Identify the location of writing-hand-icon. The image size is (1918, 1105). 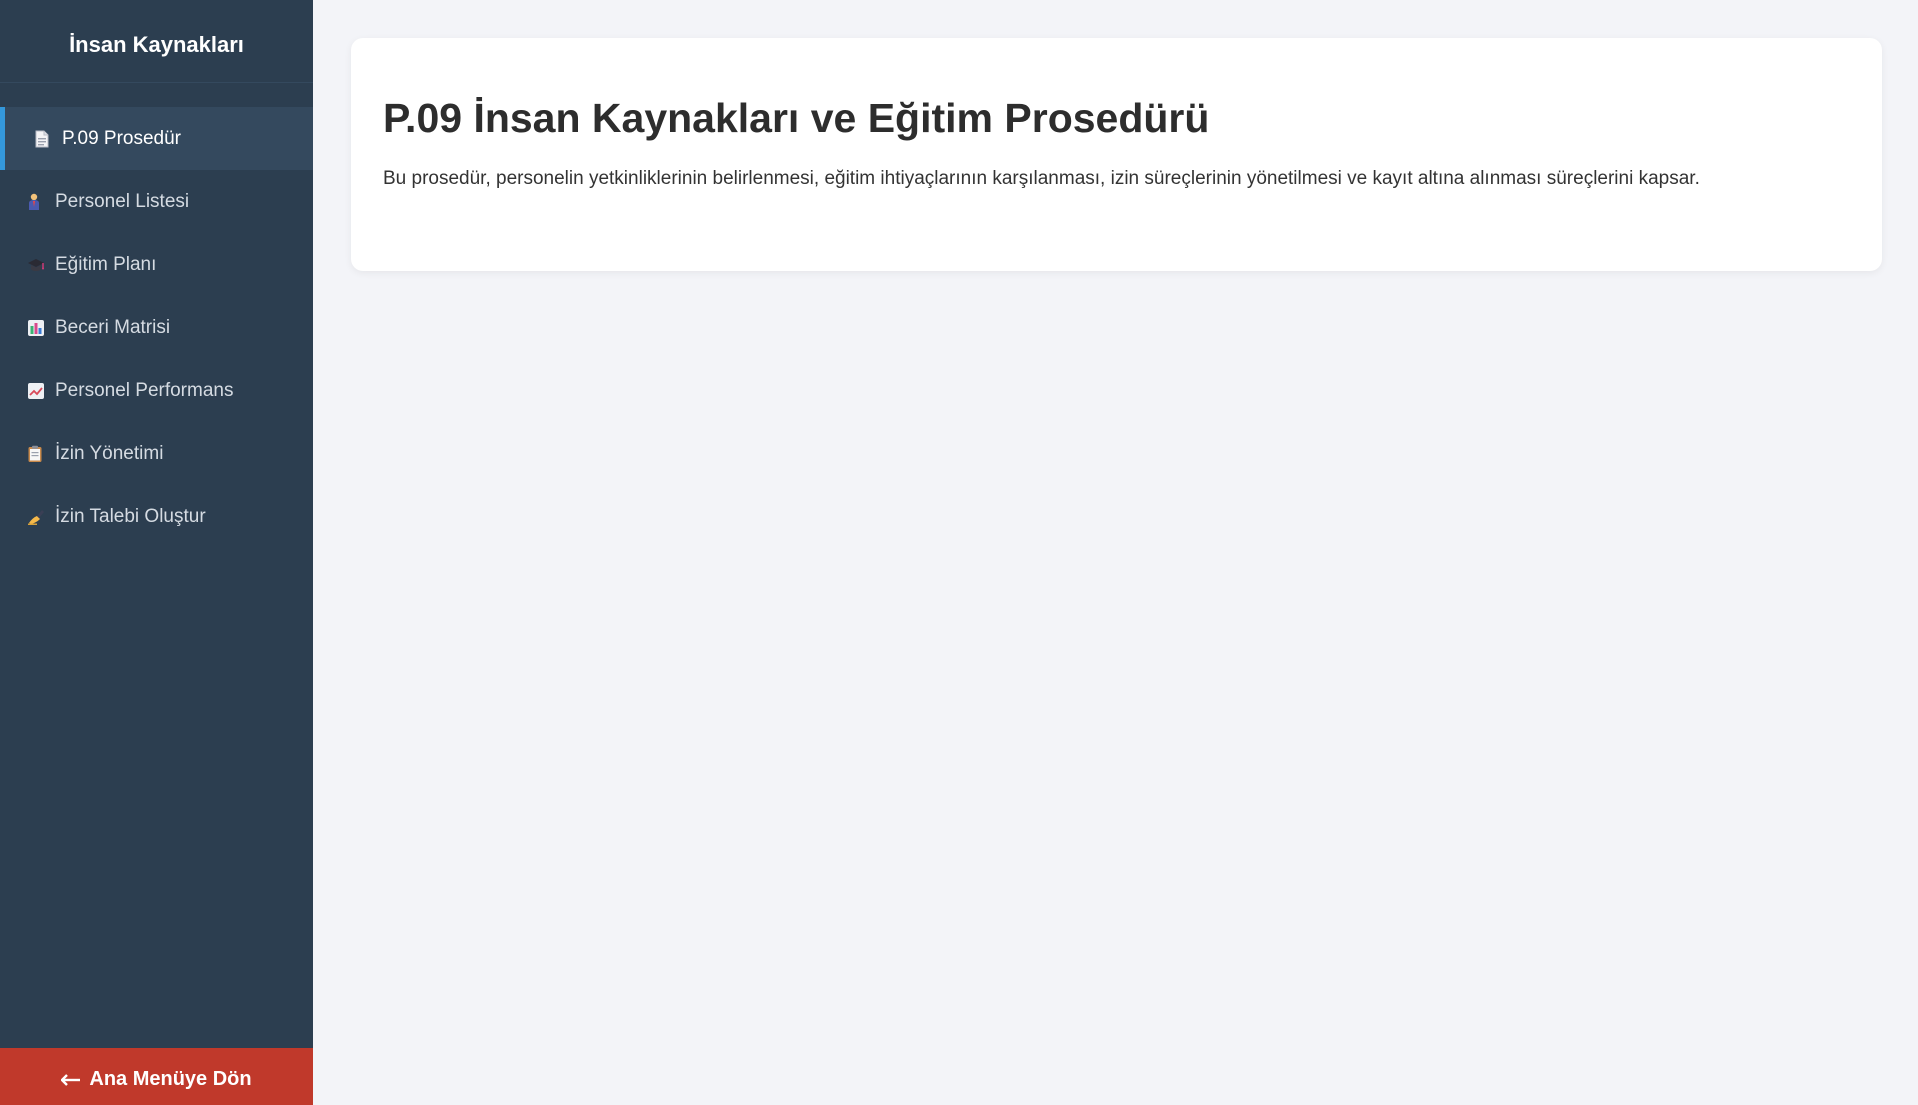
(38, 517).